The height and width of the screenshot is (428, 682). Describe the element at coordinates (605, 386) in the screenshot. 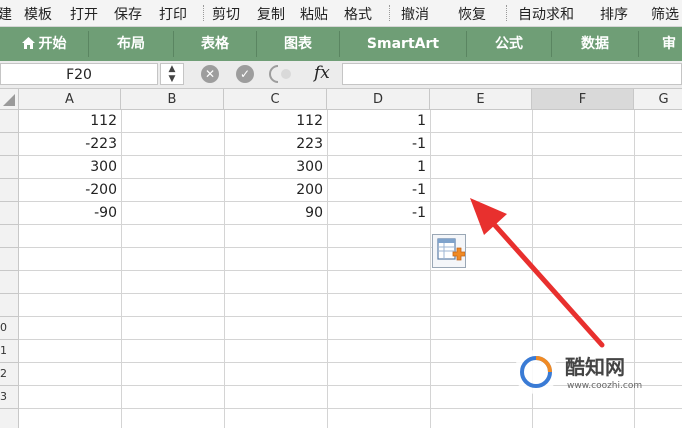

I see `watermark-url: www.coozhi.com` at that location.